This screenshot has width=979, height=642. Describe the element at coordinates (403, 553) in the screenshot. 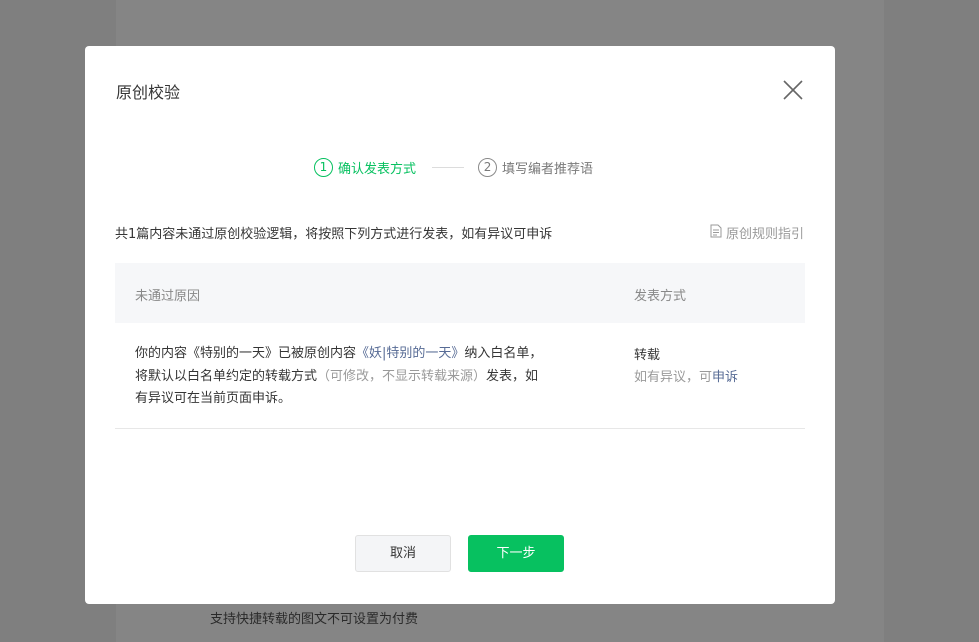

I see `cancel-button: 取消` at that location.